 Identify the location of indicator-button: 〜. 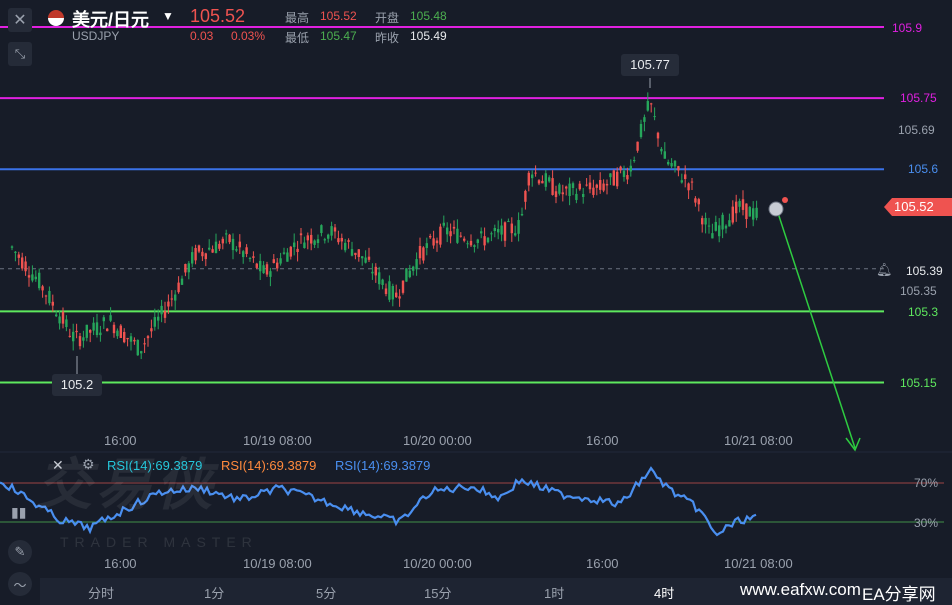
(20, 584).